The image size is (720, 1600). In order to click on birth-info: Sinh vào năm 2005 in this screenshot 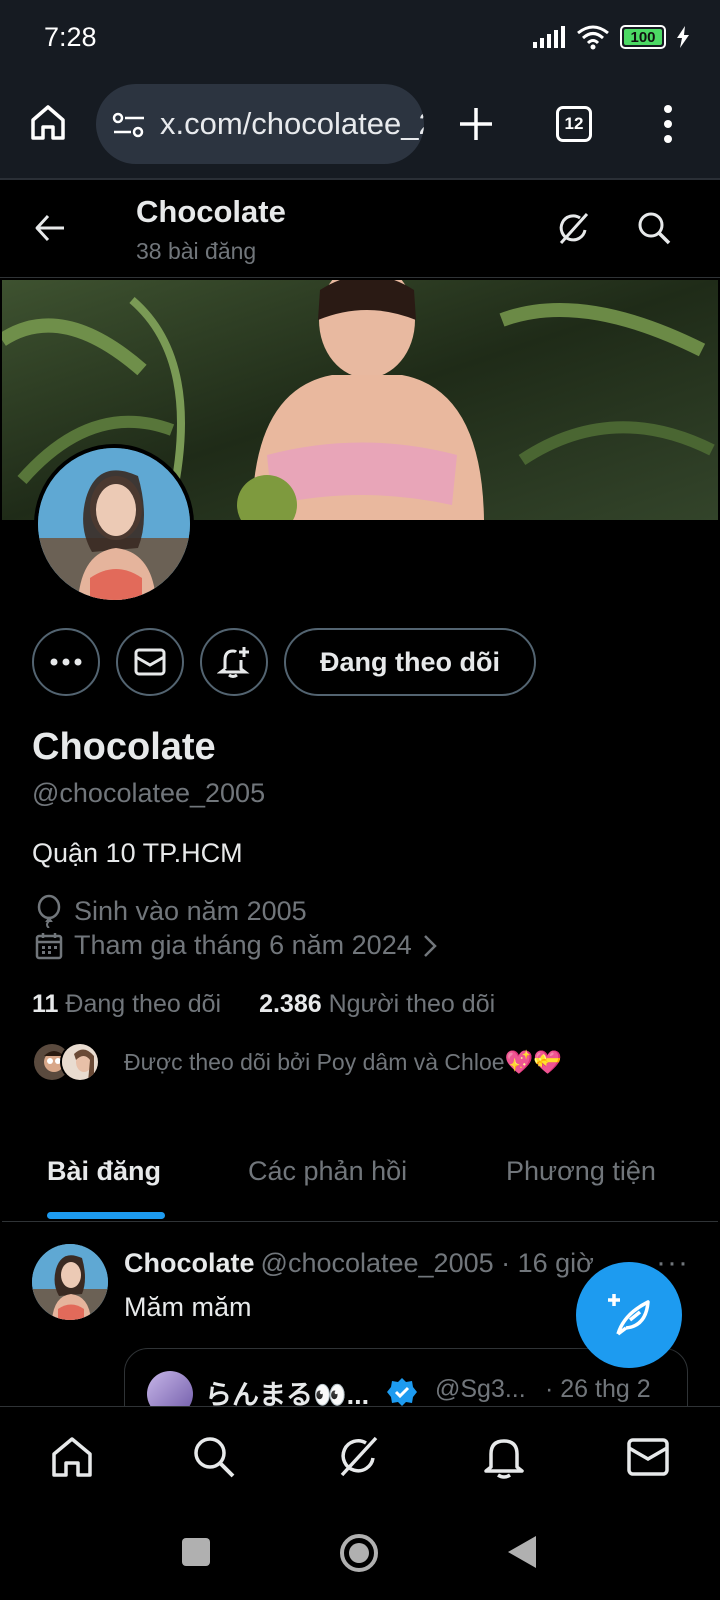, I will do `click(170, 911)`.